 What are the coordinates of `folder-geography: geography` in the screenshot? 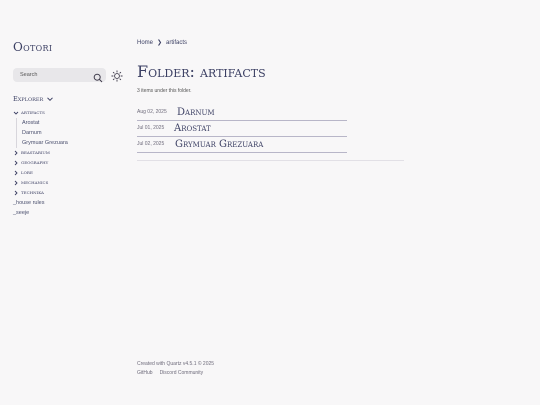 It's located at (70, 163).